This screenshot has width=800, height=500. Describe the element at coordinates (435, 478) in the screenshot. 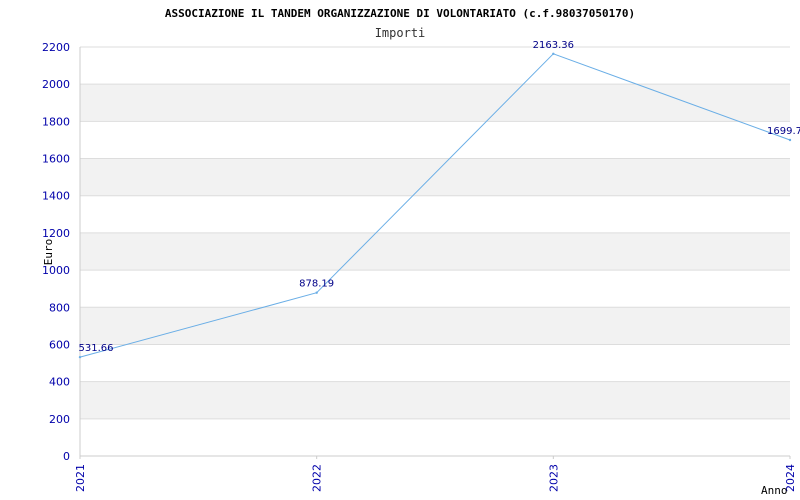

I see `x-tick-labels: 2021 2022 2023 2024` at that location.